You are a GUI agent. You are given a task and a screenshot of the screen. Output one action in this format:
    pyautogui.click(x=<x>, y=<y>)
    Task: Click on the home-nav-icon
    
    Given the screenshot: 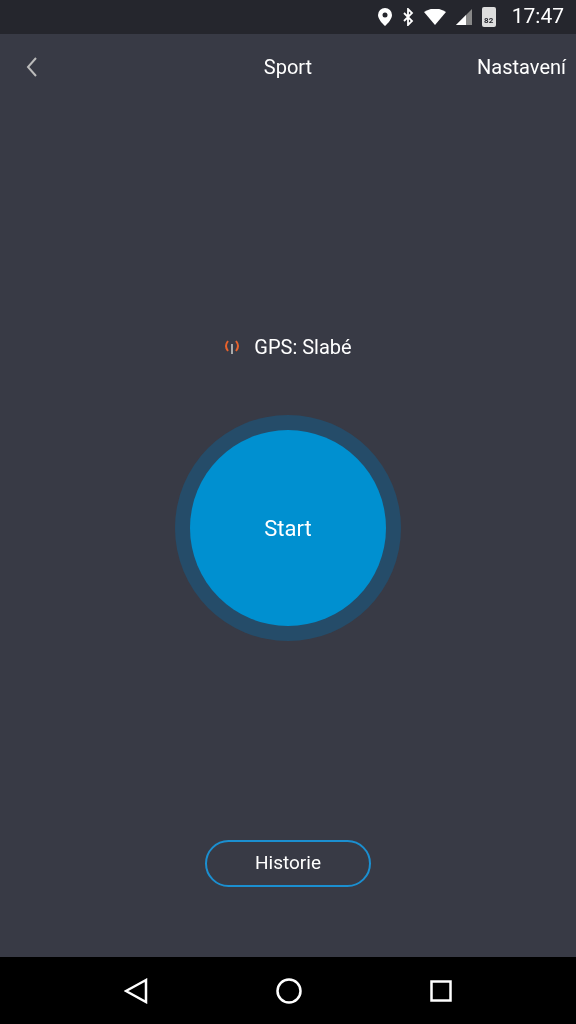 What is the action you would take?
    pyautogui.click(x=289, y=990)
    